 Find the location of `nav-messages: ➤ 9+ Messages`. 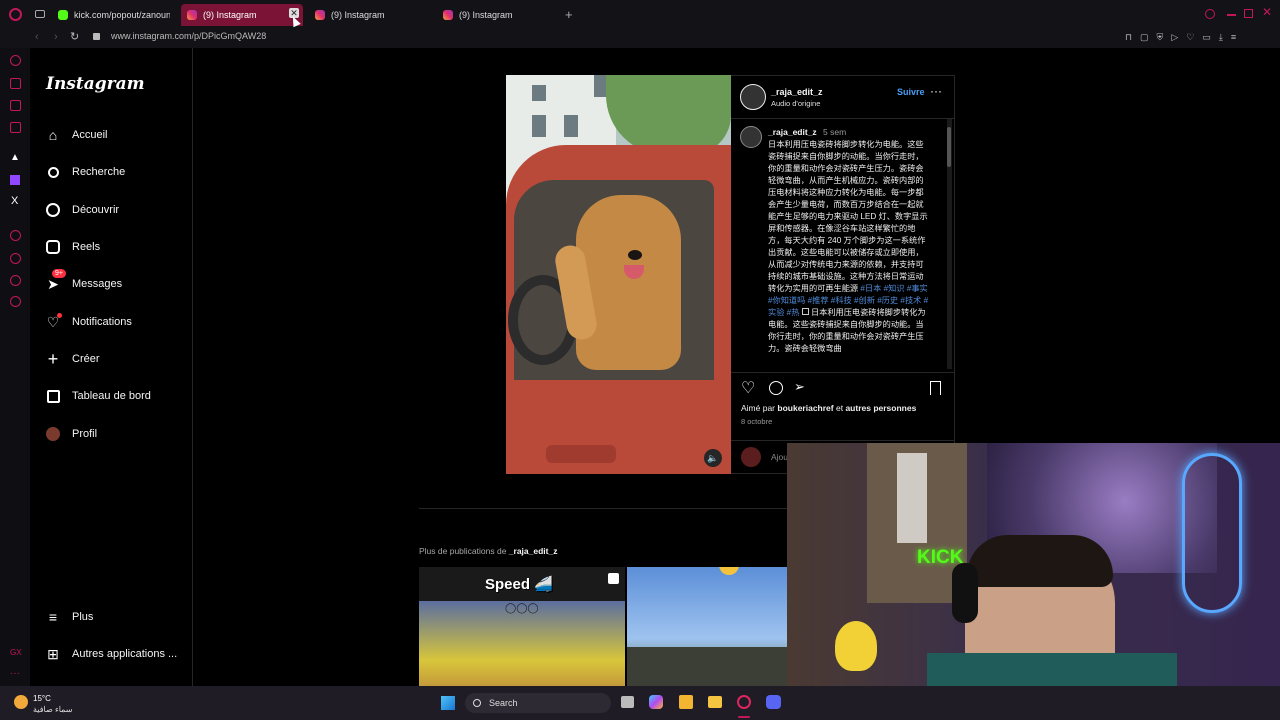

nav-messages: ➤ 9+ Messages is located at coordinates (83, 282).